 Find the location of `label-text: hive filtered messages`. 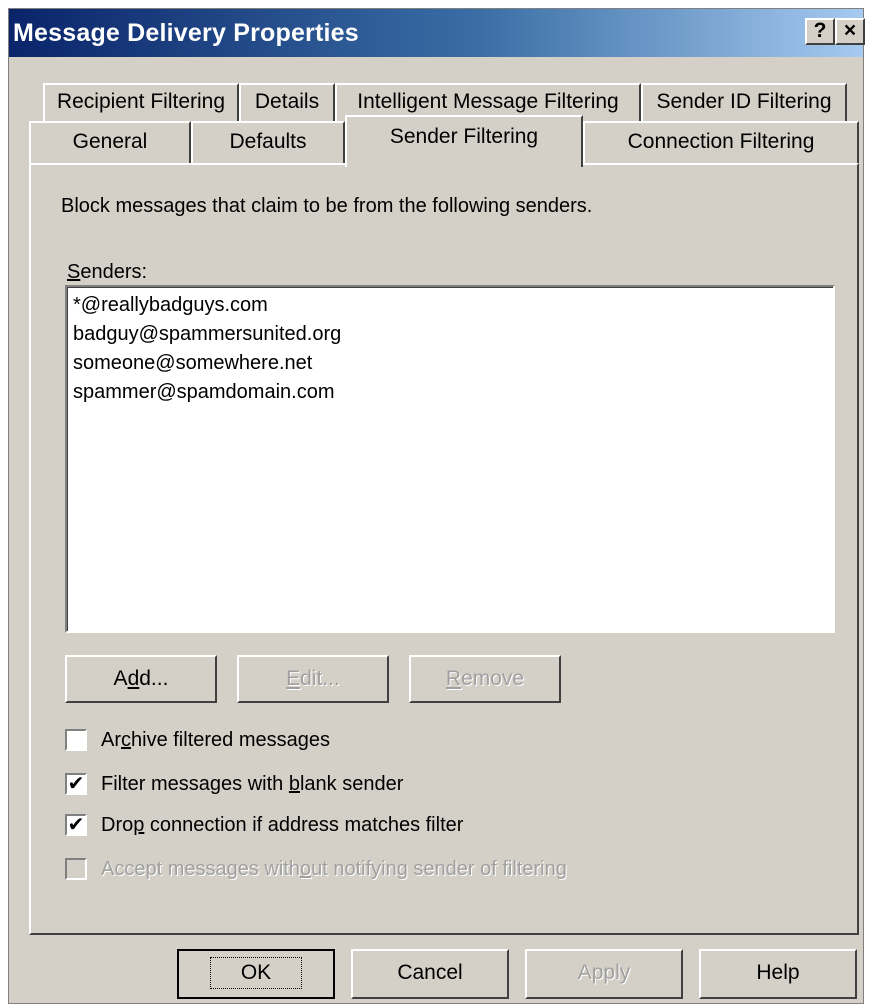

label-text: hive filtered messages is located at coordinates (230, 740).